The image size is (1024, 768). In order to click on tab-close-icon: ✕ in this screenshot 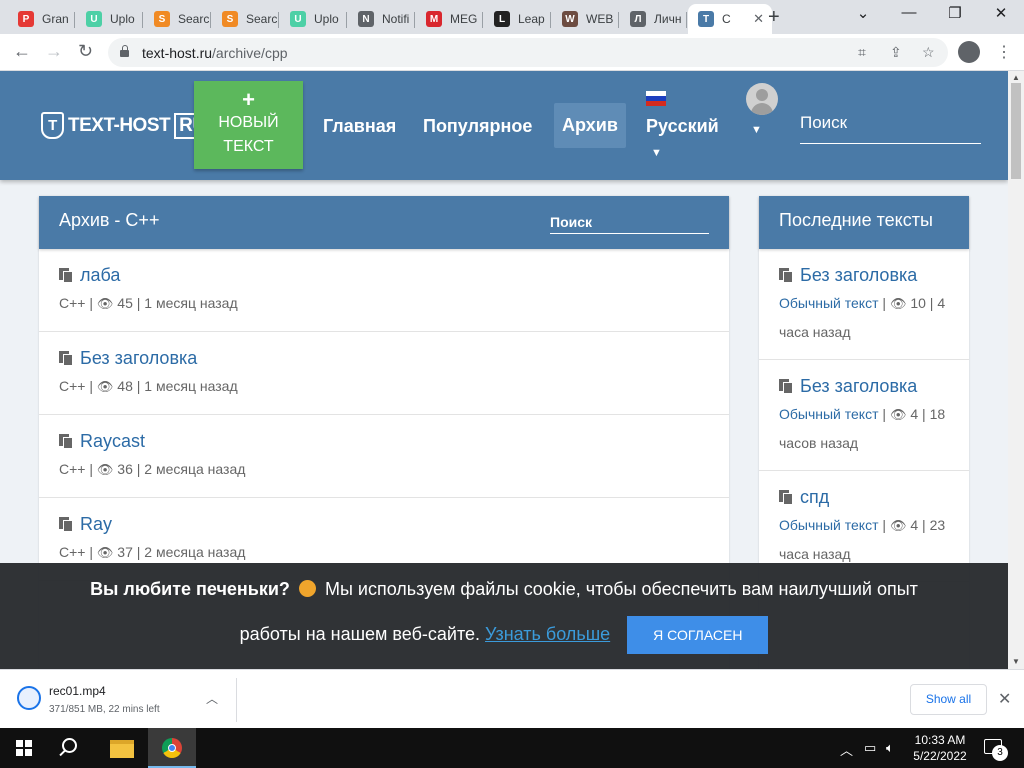, I will do `click(758, 19)`.